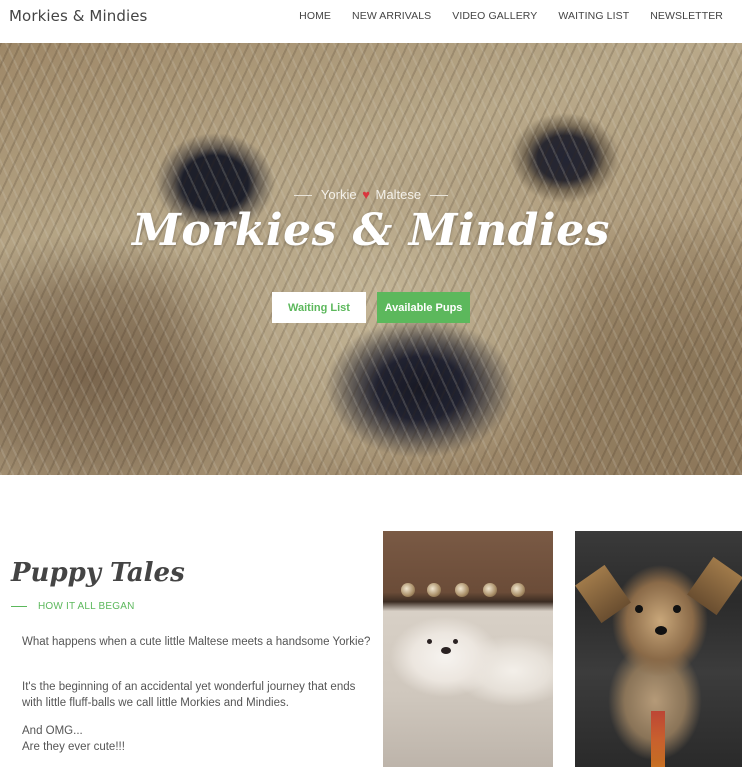 This screenshot has width=742, height=769. I want to click on hero-tagline: Yorkie ♥ Maltese, so click(371, 194).